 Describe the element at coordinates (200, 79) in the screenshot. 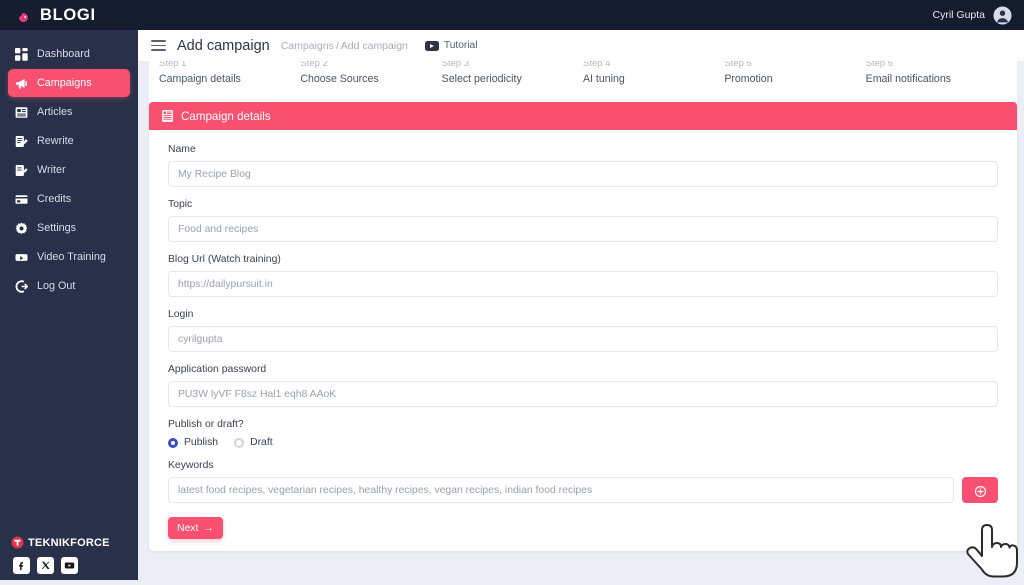

I see `step-name: Campaign details` at that location.